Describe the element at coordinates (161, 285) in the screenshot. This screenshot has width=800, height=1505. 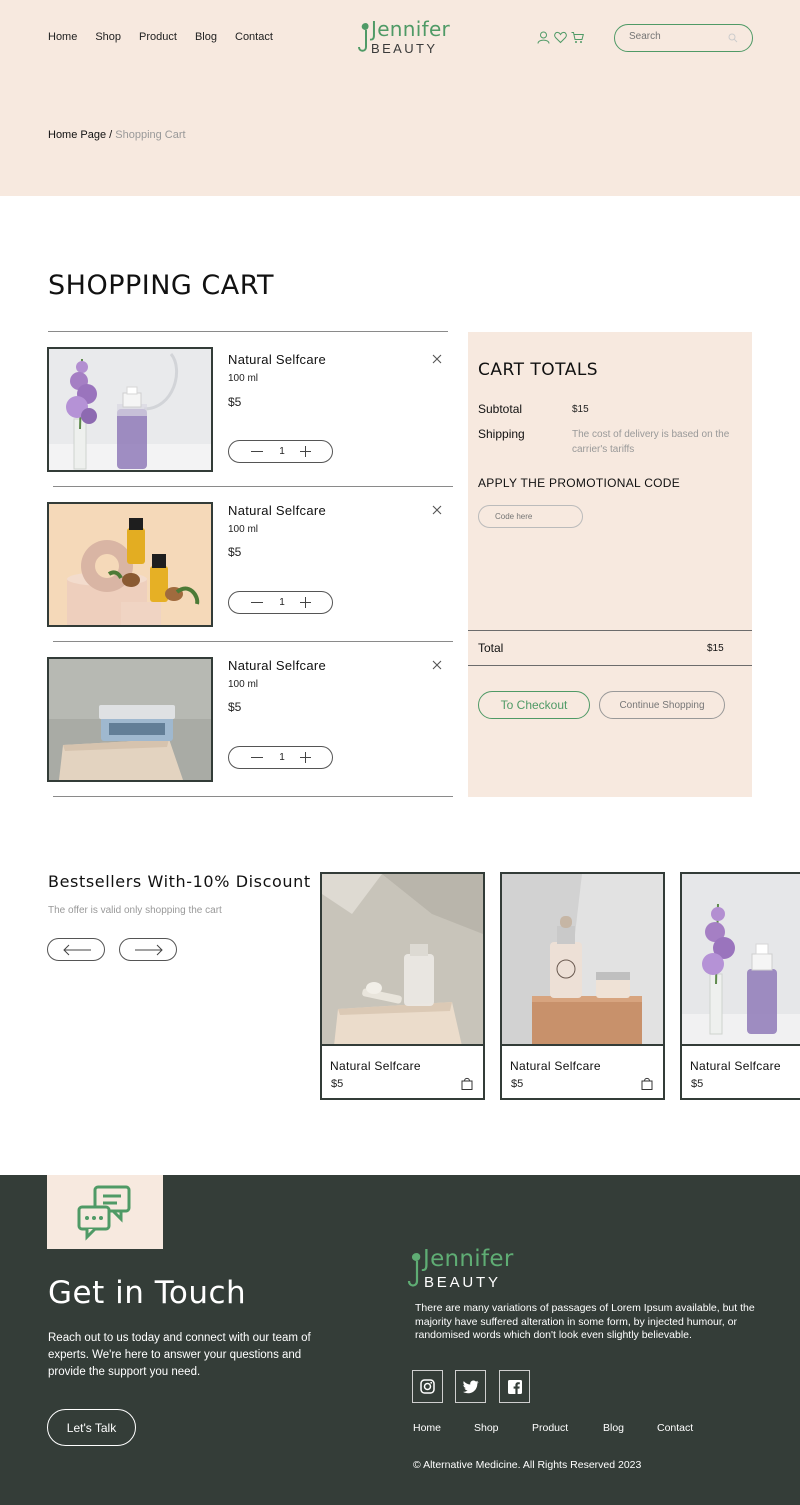
I see `page-title: SHOPPING CART` at that location.